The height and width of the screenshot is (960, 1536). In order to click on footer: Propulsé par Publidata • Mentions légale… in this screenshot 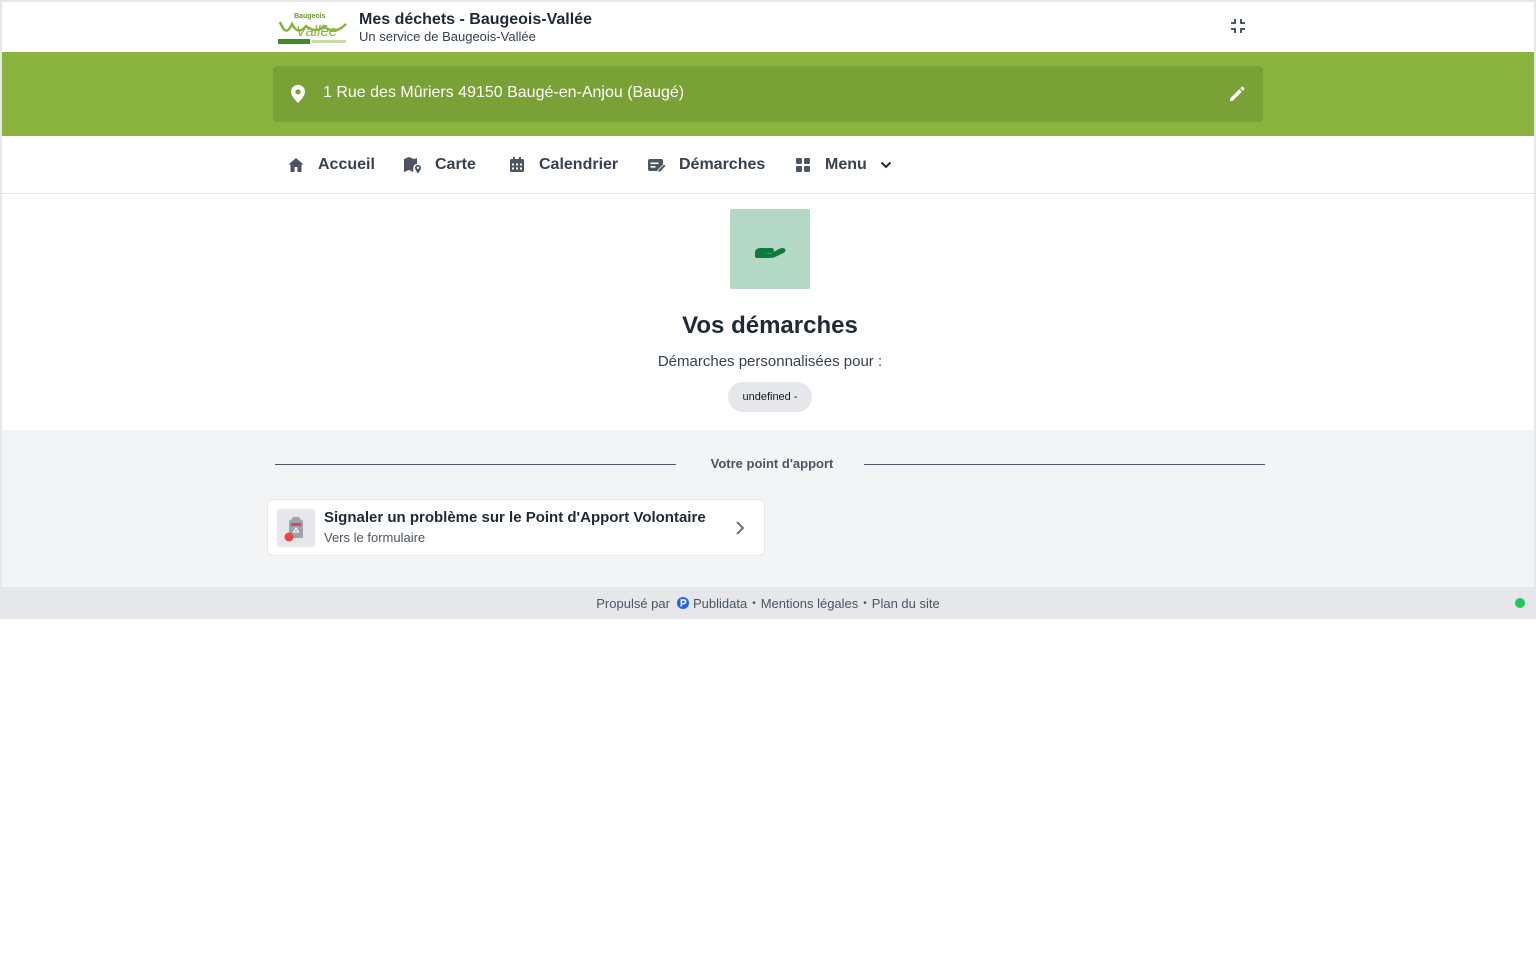, I will do `click(768, 603)`.